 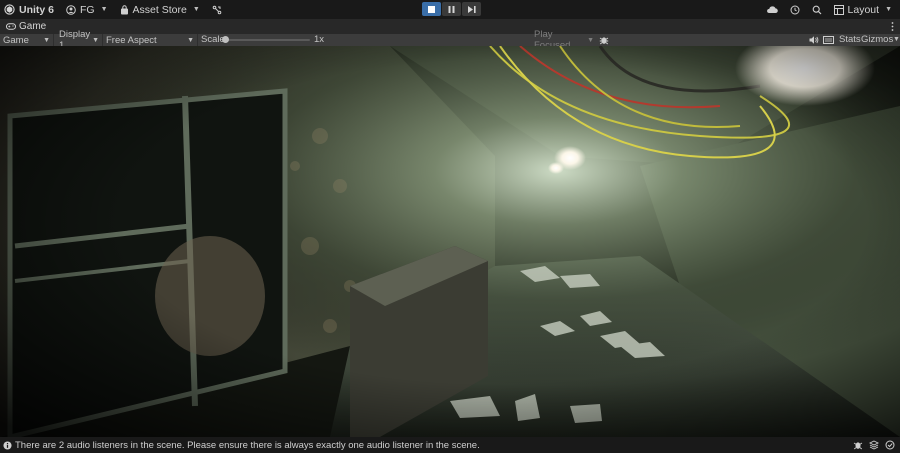 I want to click on search-button, so click(x=817, y=9).